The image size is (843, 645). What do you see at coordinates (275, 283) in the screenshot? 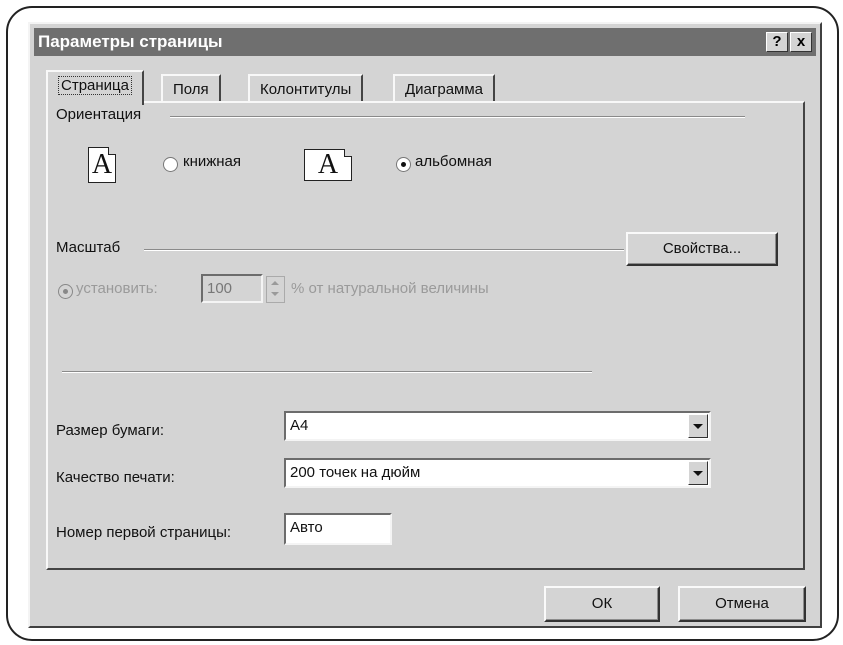
I see `spin-up-icon` at bounding box center [275, 283].